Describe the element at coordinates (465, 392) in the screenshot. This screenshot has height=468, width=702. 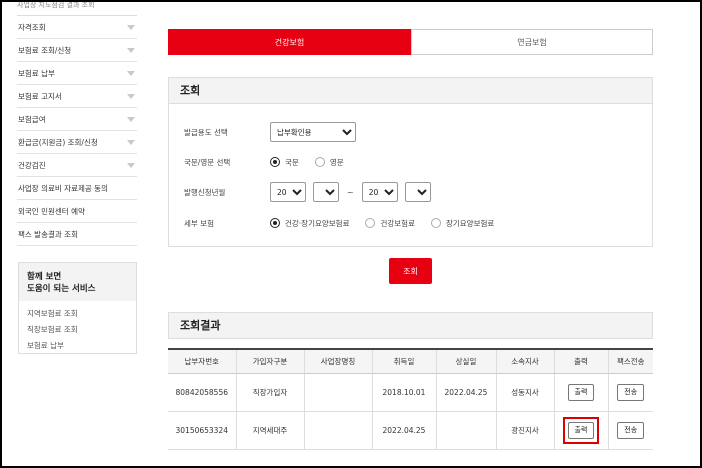
I see `cell-lost: 2022.04.25` at that location.